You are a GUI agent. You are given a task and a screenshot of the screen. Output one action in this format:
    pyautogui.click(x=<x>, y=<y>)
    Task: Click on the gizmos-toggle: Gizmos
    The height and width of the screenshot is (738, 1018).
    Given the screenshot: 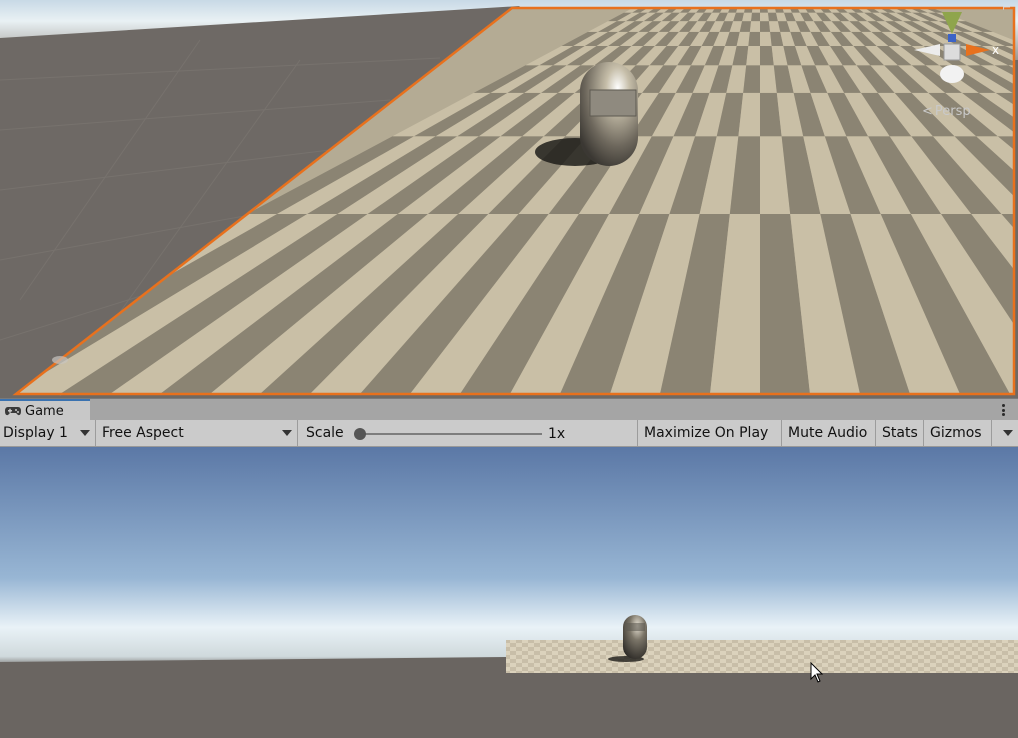 What is the action you would take?
    pyautogui.click(x=958, y=433)
    